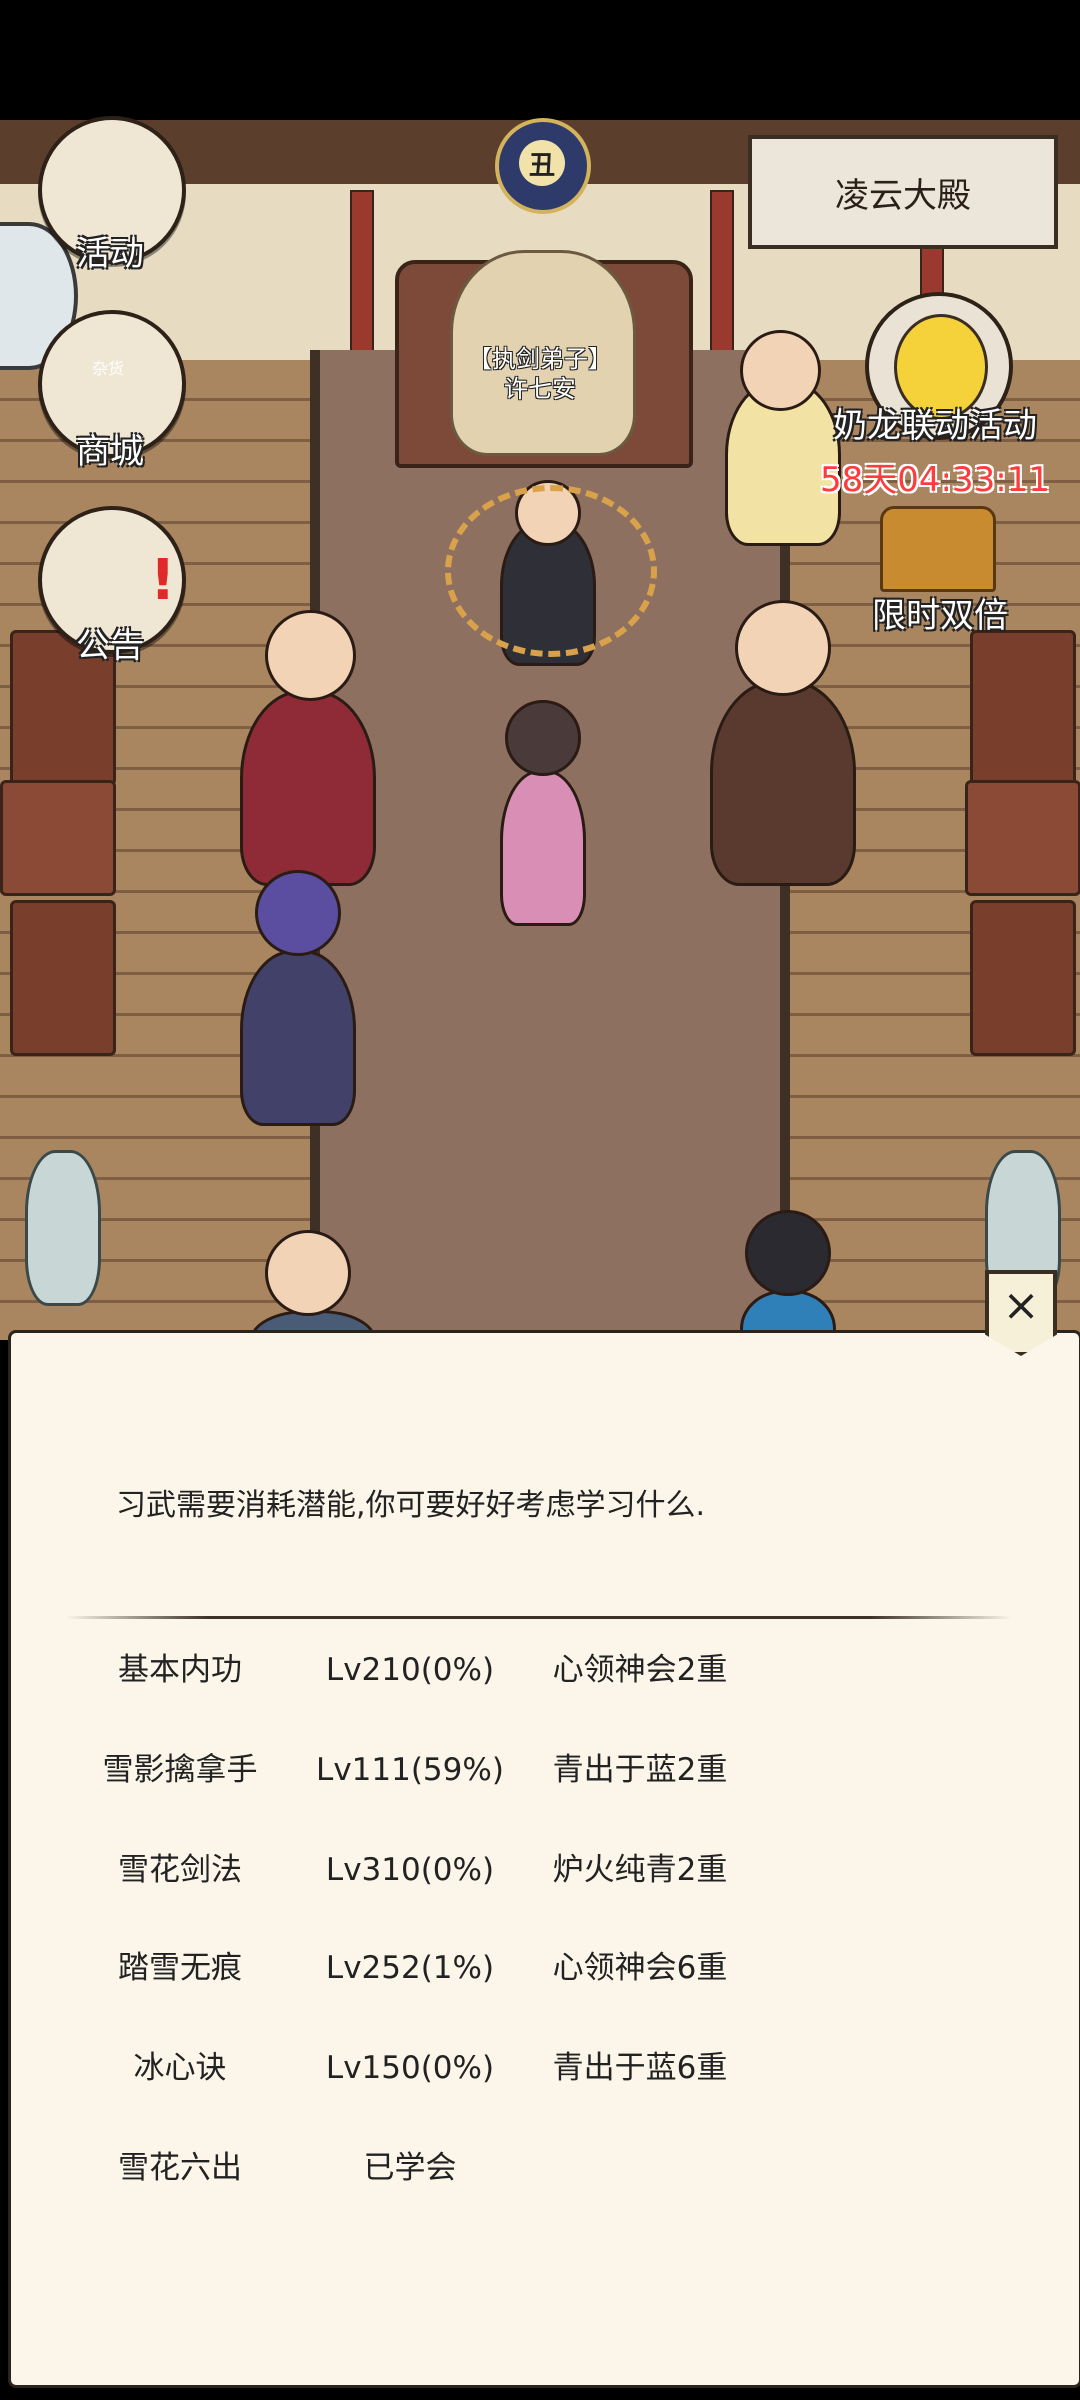  I want to click on skill-row: 雪花剑法 Lv310(0%) 炉火纯青2重, so click(540, 1870).